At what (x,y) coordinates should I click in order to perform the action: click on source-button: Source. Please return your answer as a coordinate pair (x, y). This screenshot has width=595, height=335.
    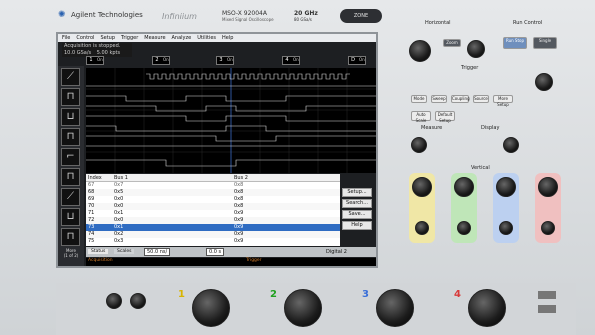
    Looking at the image, I should click on (481, 99).